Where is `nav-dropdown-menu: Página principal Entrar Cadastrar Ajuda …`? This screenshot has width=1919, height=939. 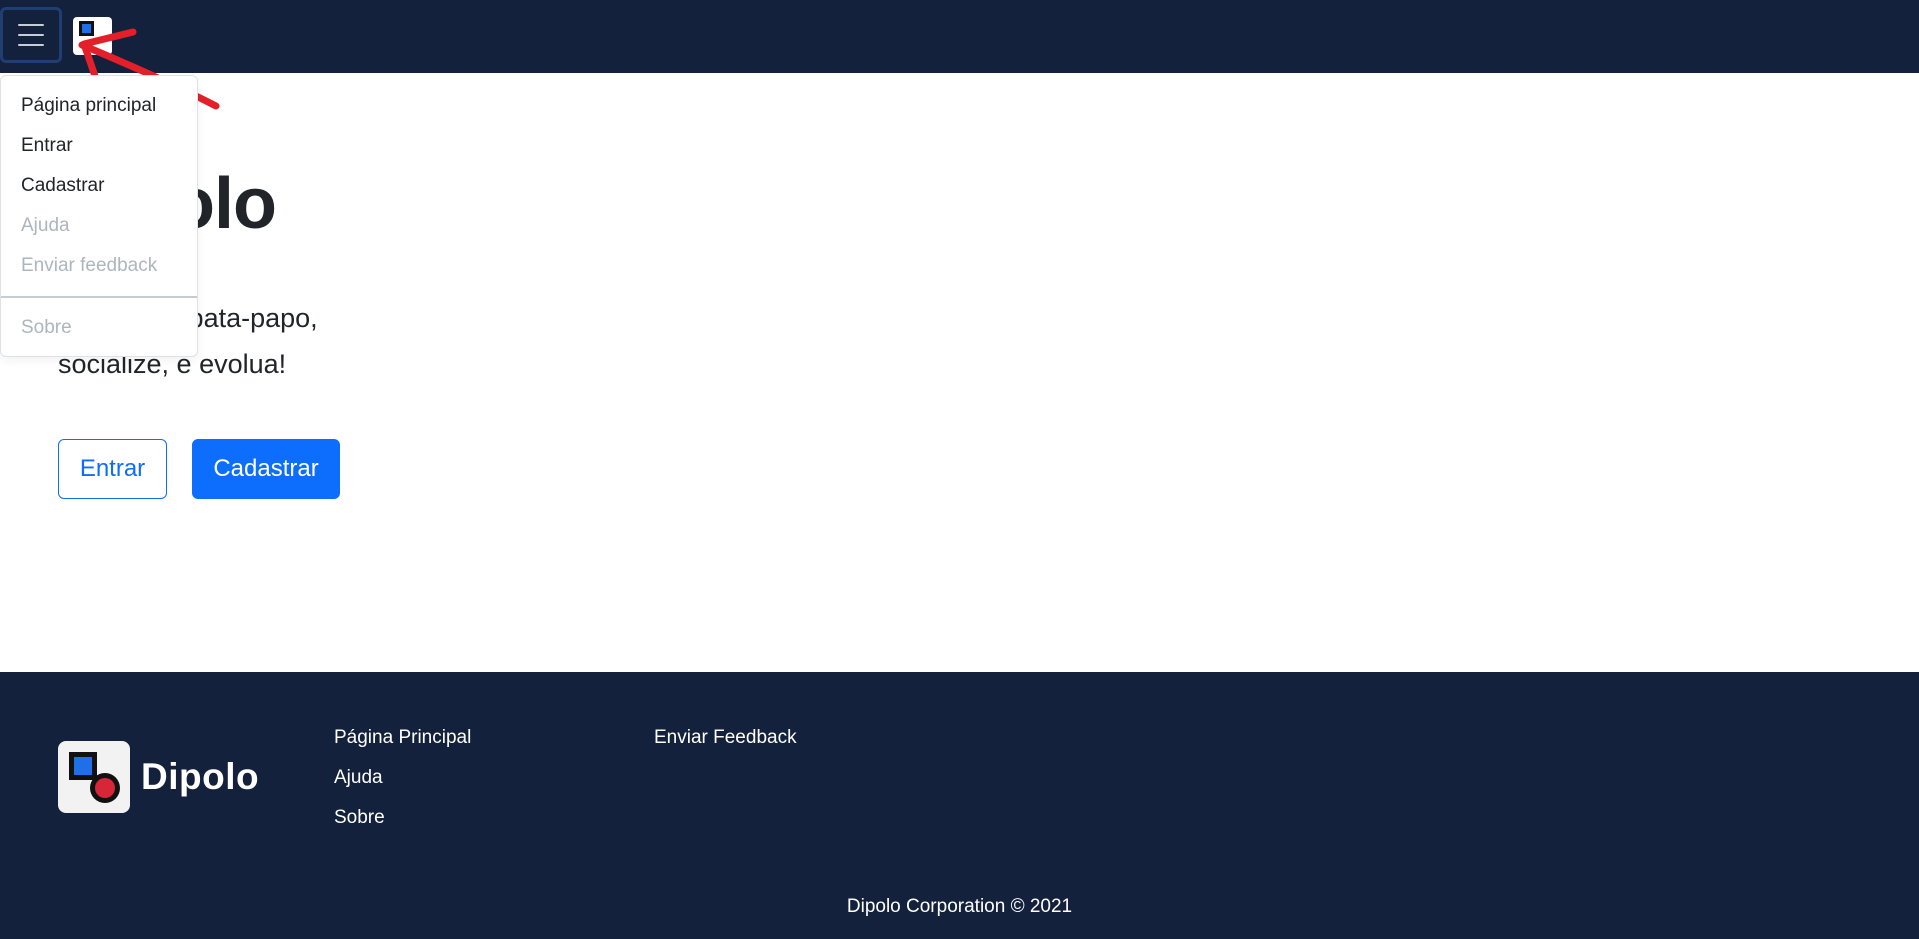 nav-dropdown-menu: Página principal Entrar Cadastrar Ajuda … is located at coordinates (99, 216).